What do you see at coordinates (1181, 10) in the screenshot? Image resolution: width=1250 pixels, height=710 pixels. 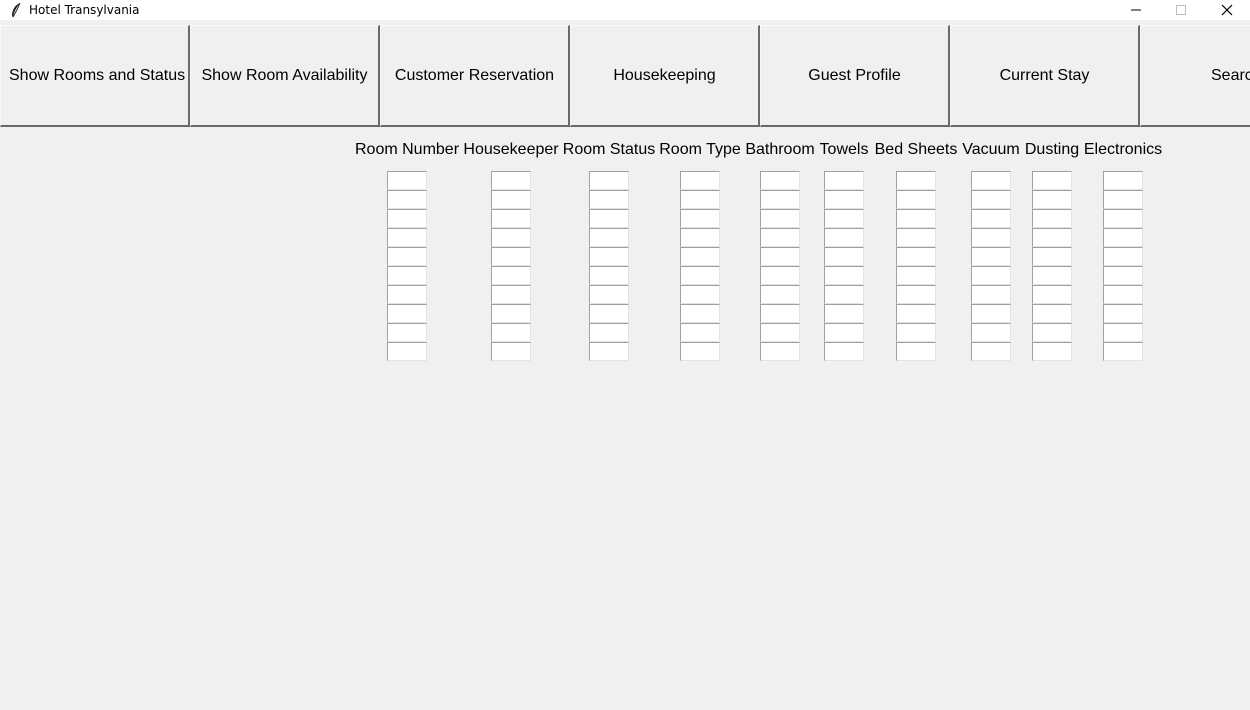 I see `maximize-button` at bounding box center [1181, 10].